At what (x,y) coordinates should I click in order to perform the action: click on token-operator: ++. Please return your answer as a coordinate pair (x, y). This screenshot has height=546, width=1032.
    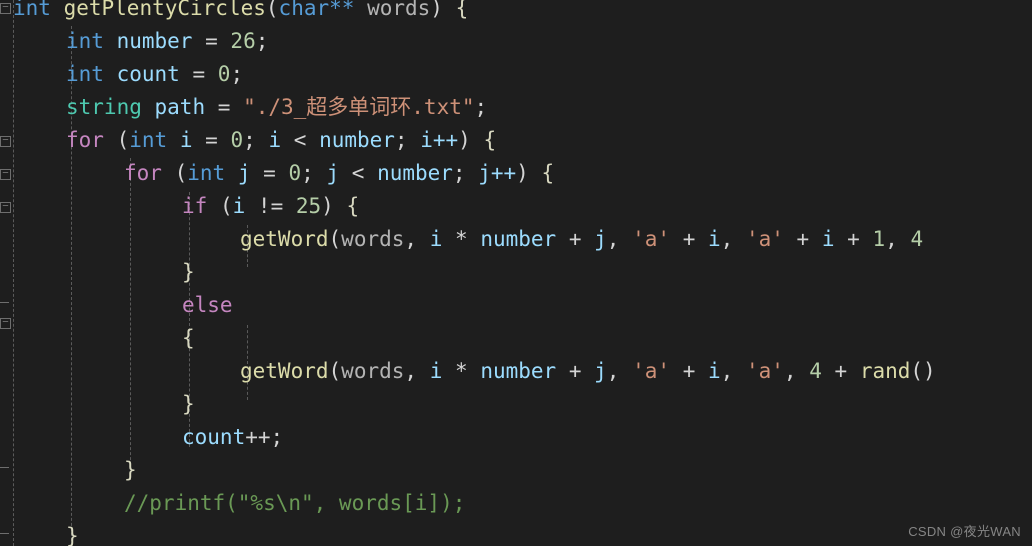
    Looking at the image, I should click on (258, 437).